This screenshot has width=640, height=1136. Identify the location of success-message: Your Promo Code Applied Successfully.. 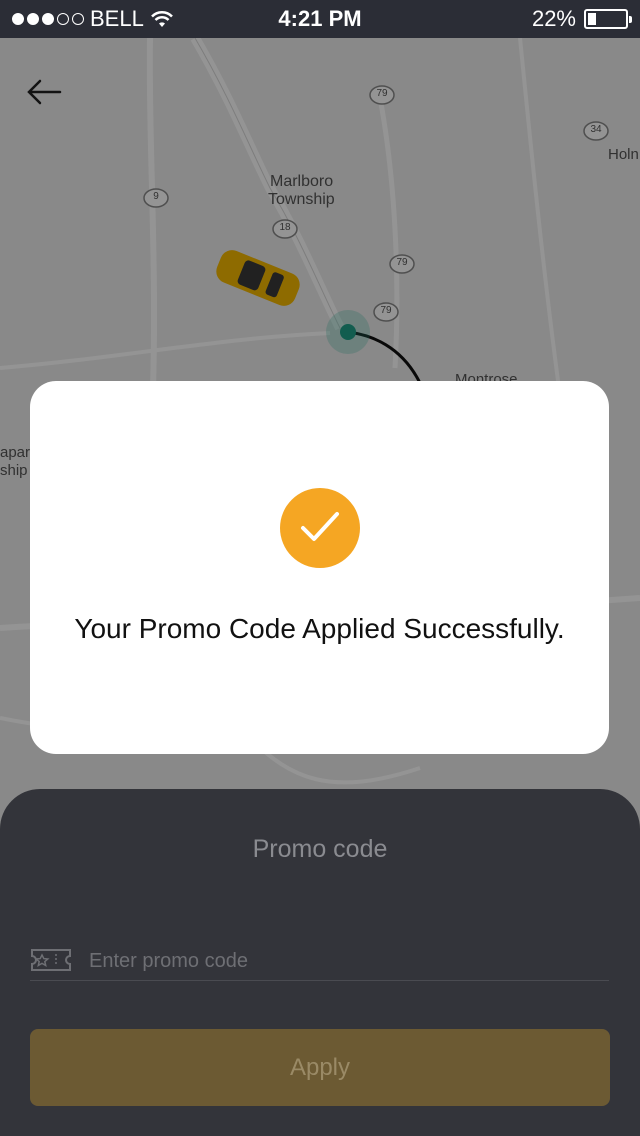
(319, 628).